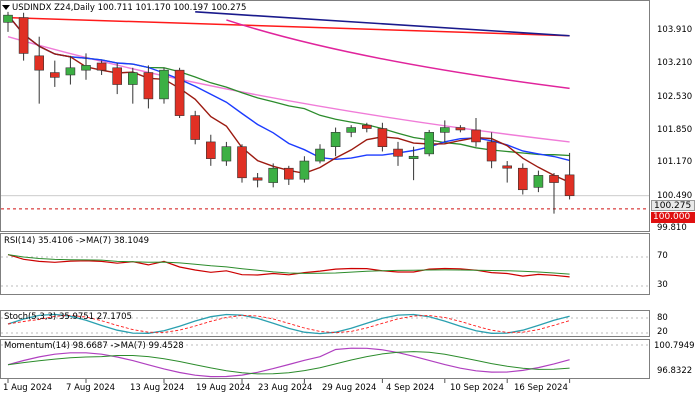  I want to click on price-tick-2: 103.210, so click(675, 63).